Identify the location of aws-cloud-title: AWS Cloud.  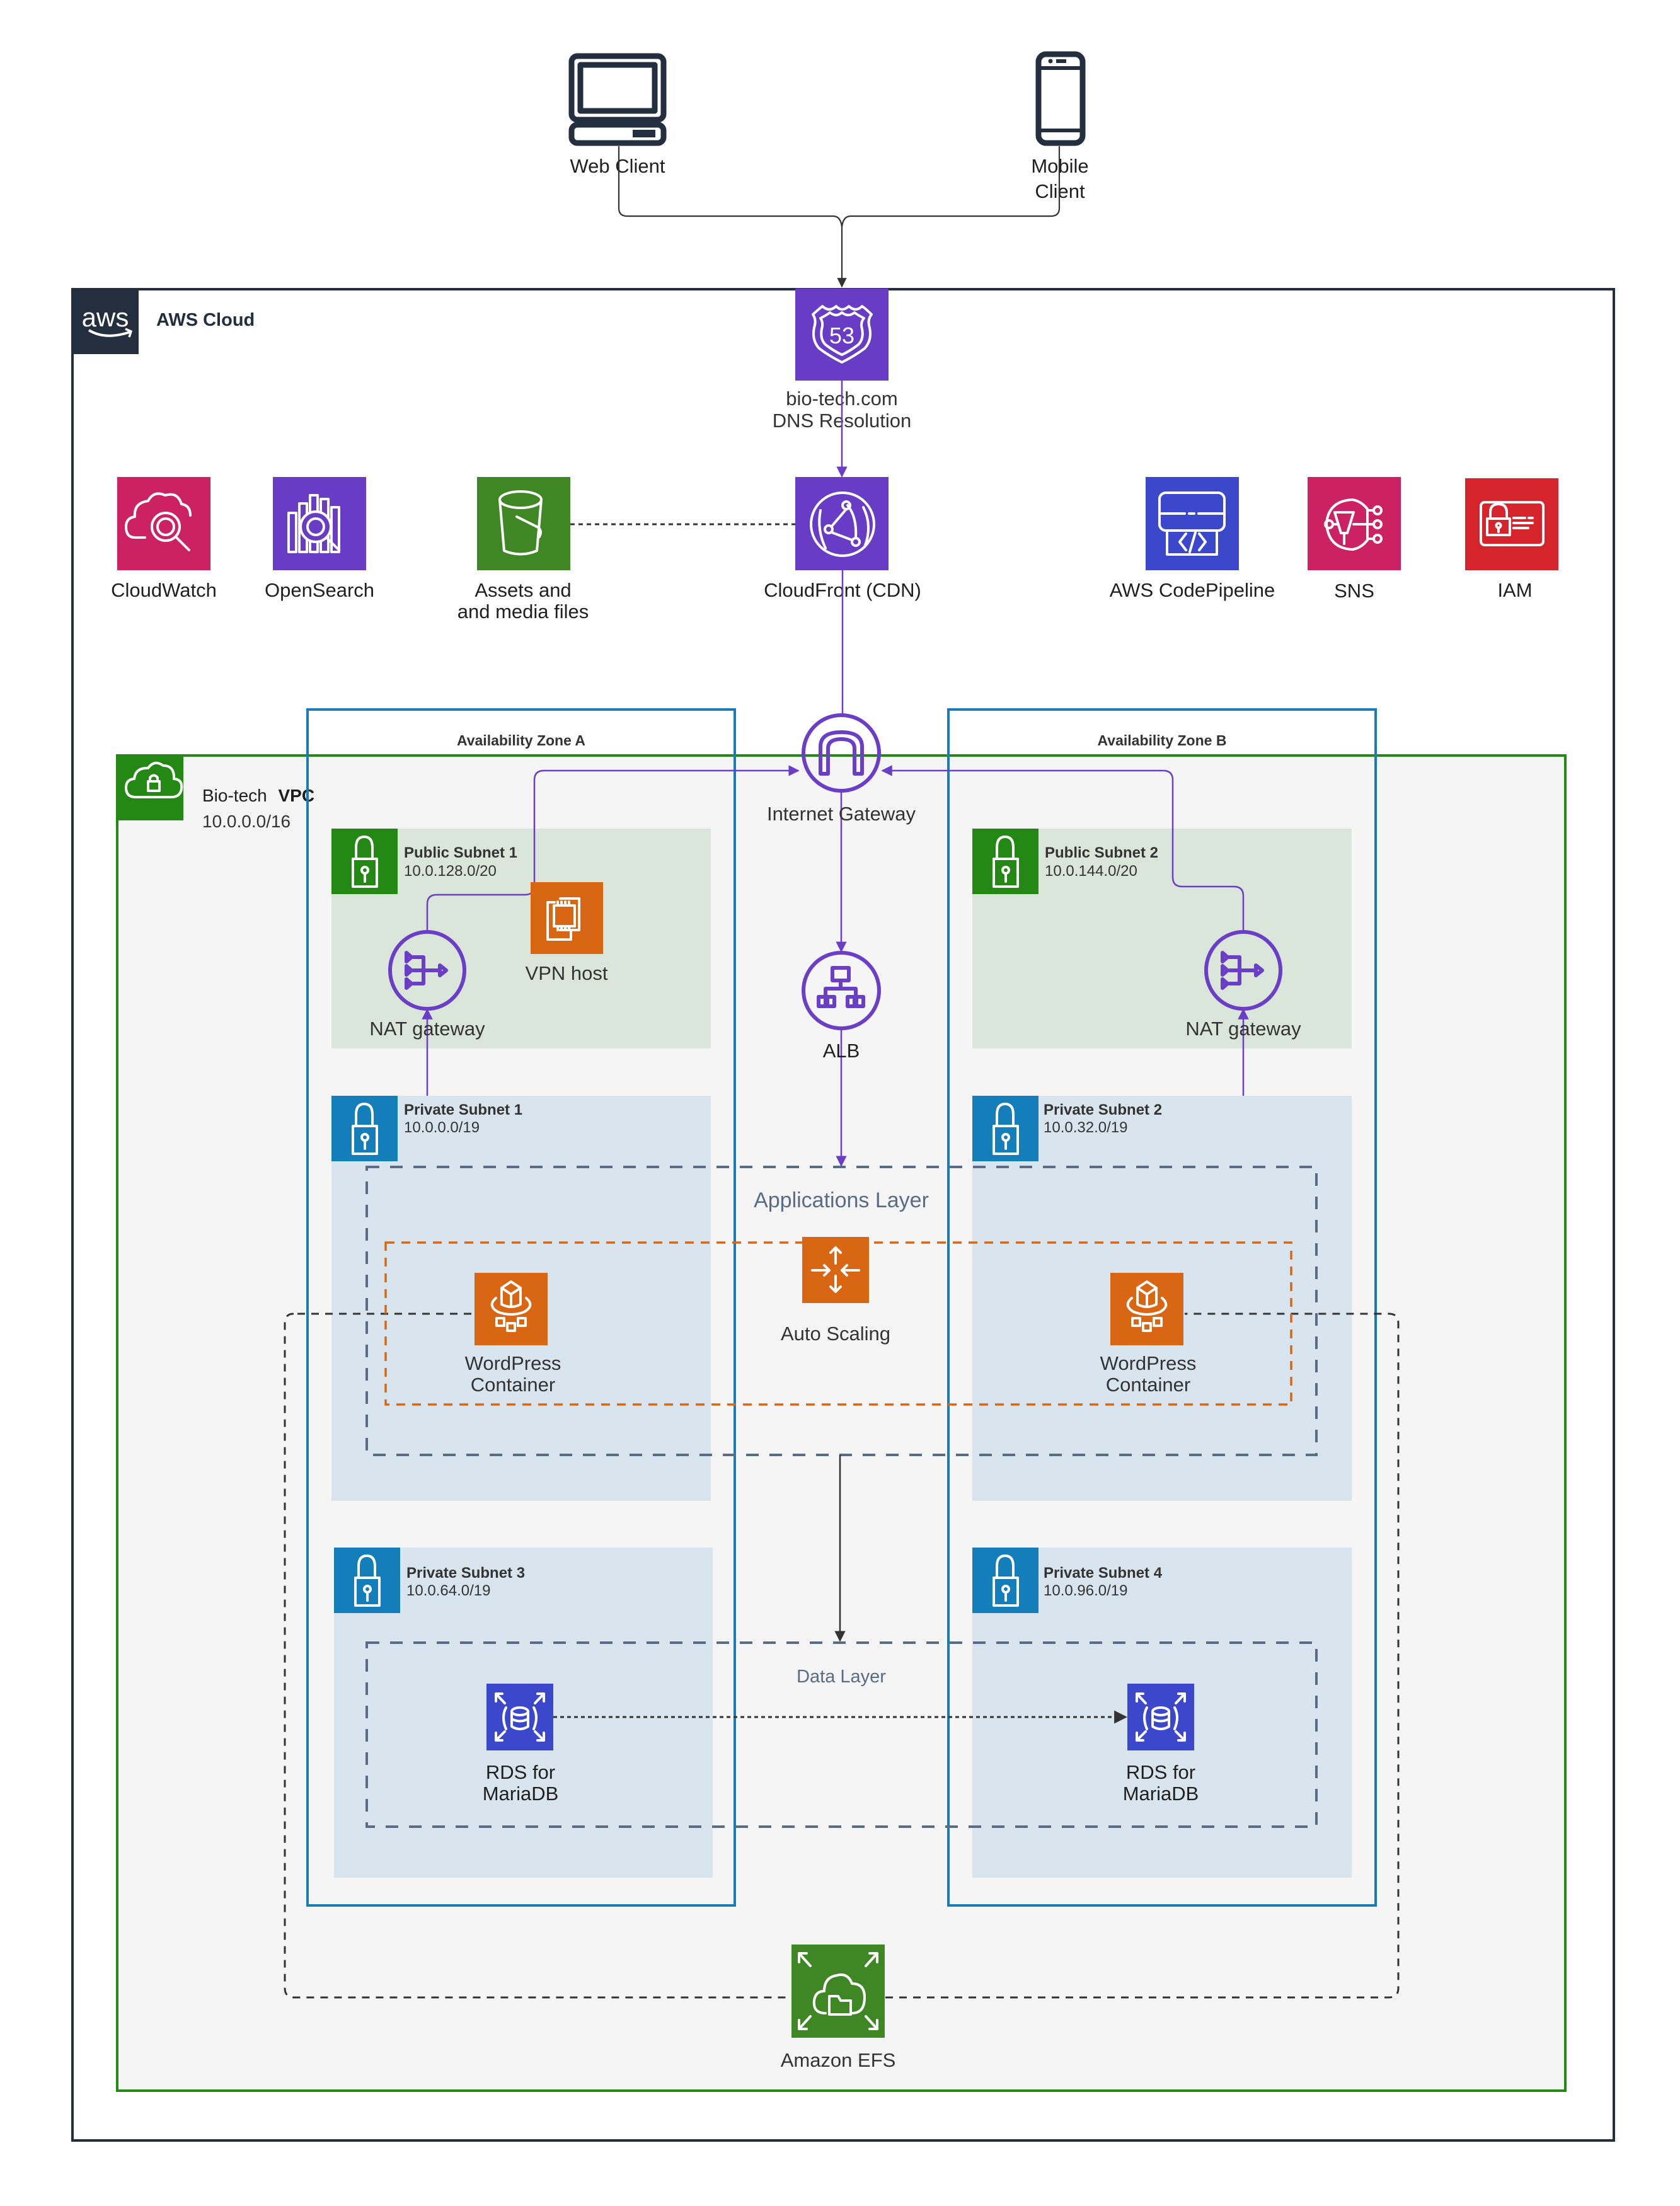
(205, 320).